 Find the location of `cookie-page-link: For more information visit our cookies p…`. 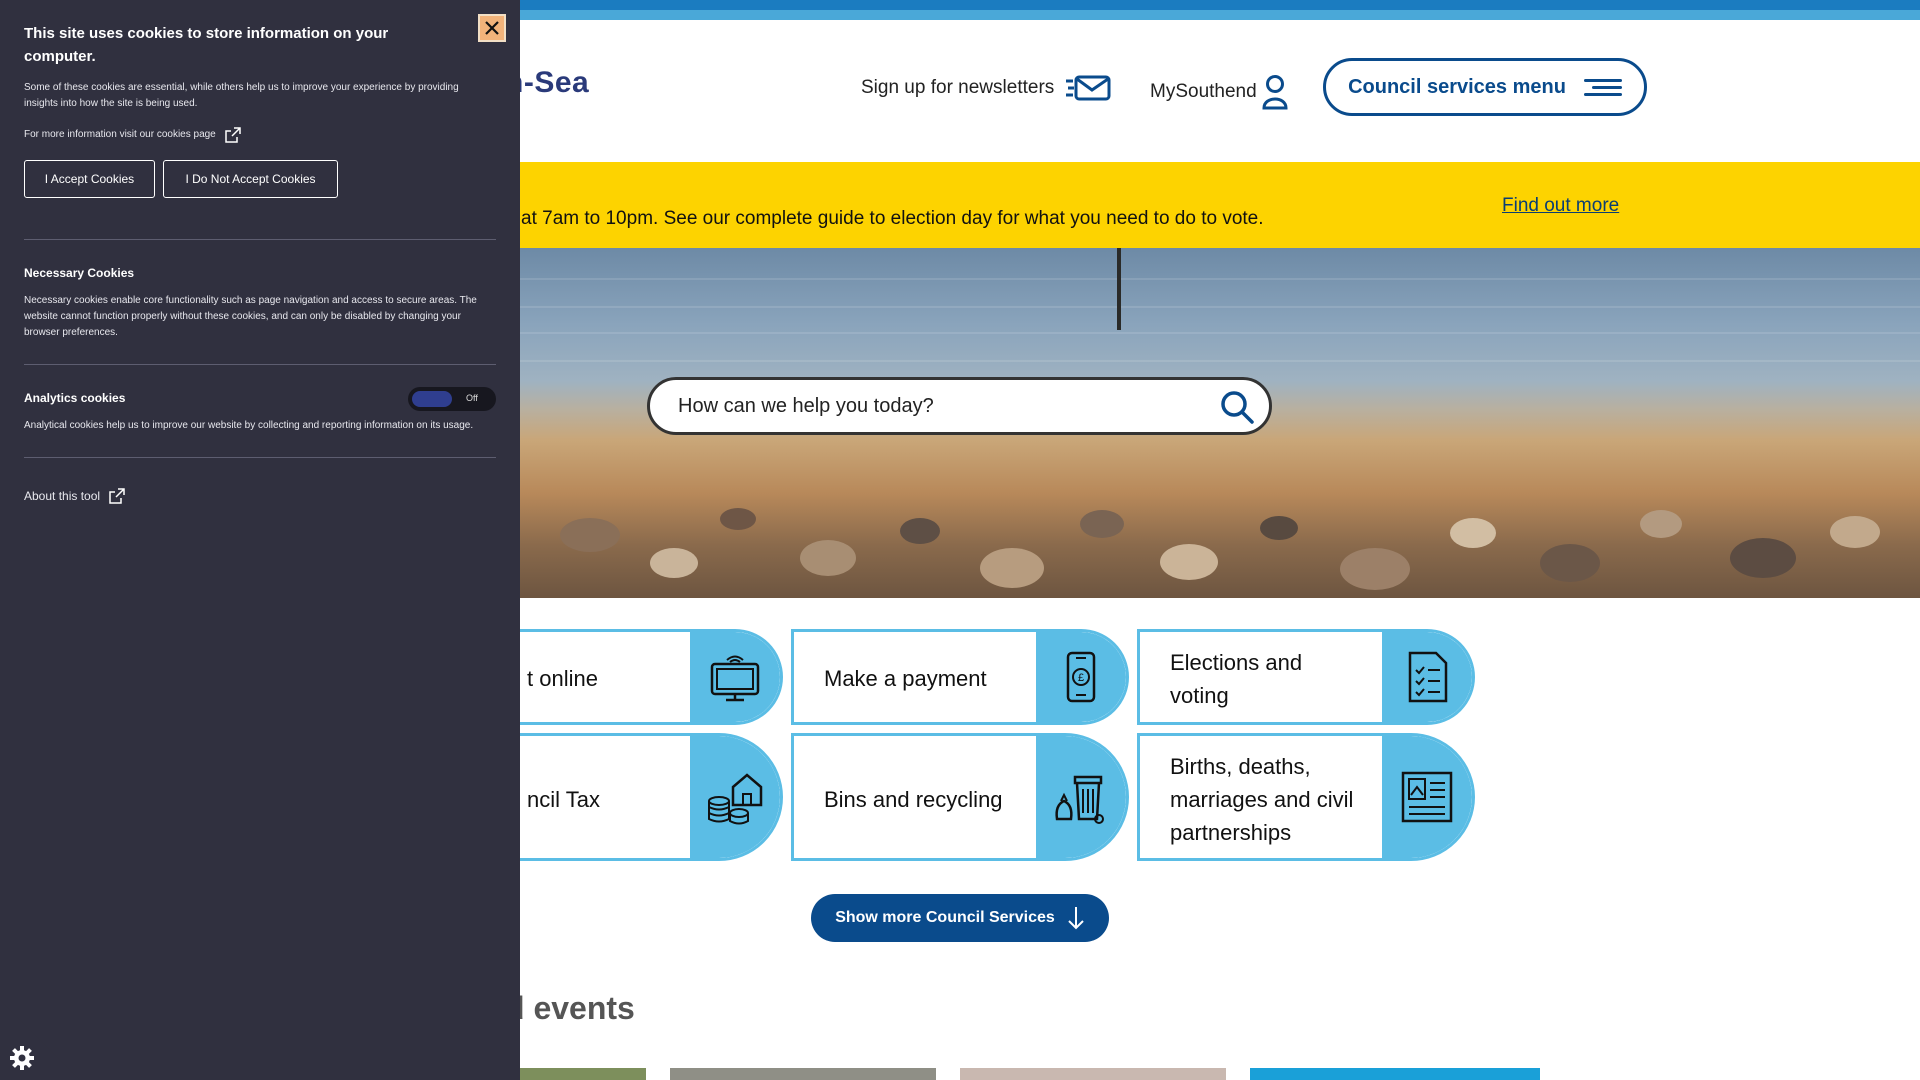

cookie-page-link: For more information visit our cookies p… is located at coordinates (133, 135).